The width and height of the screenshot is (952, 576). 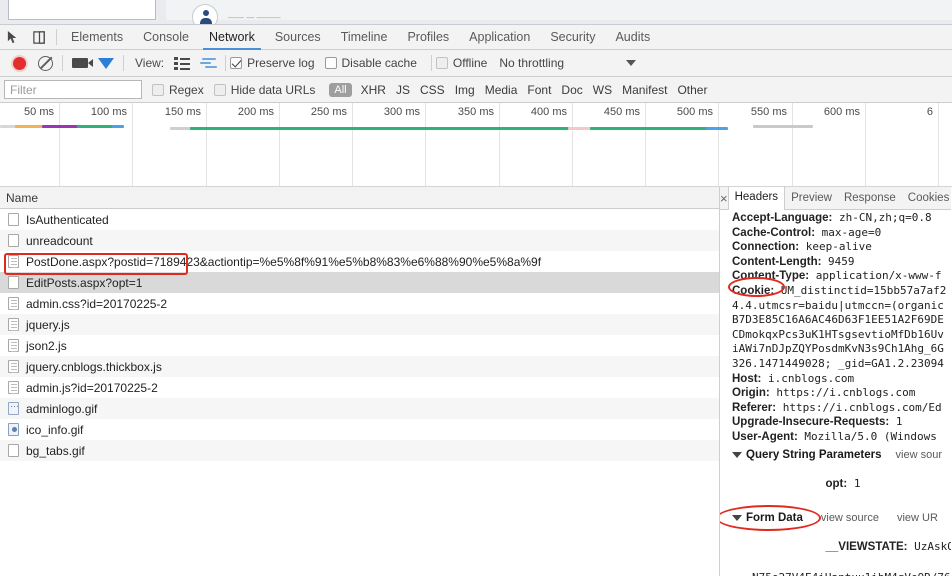 What do you see at coordinates (850, 518) in the screenshot?
I see `form-data-view-source: view source` at bounding box center [850, 518].